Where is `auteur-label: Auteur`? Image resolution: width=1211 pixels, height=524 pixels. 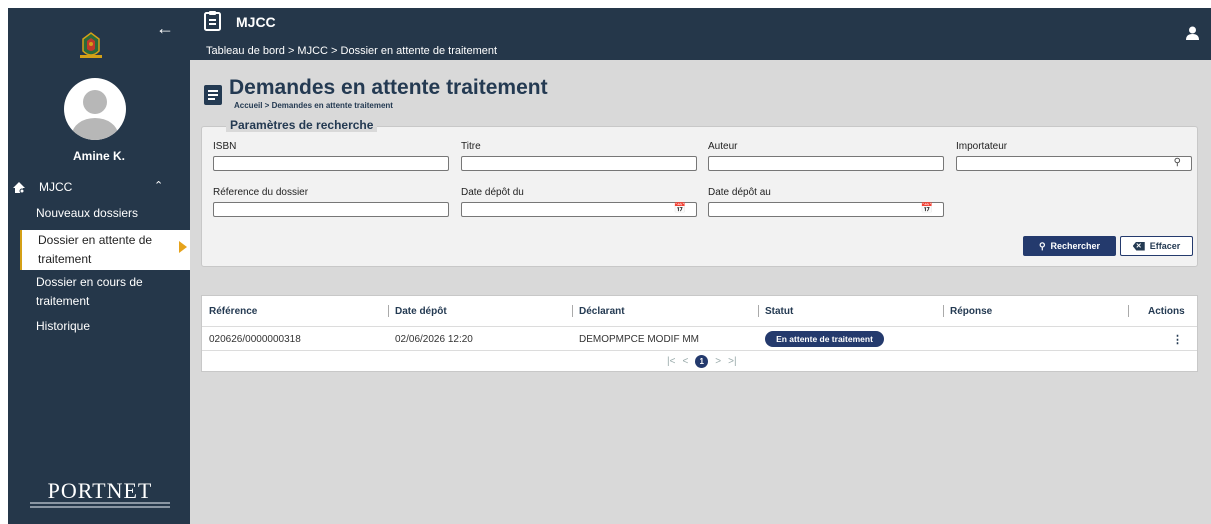
auteur-label: Auteur is located at coordinates (723, 146).